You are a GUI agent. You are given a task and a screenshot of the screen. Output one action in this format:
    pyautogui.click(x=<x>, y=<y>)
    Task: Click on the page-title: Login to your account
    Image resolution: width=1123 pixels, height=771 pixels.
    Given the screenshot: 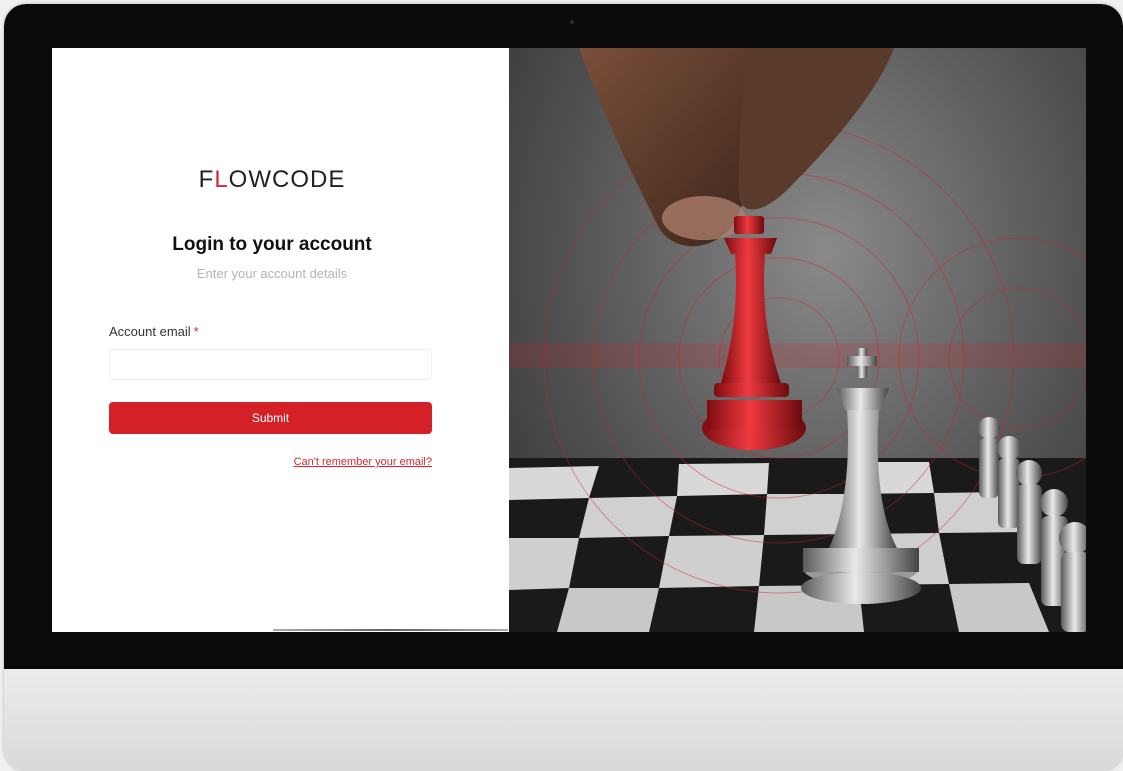 What is the action you would take?
    pyautogui.click(x=272, y=244)
    